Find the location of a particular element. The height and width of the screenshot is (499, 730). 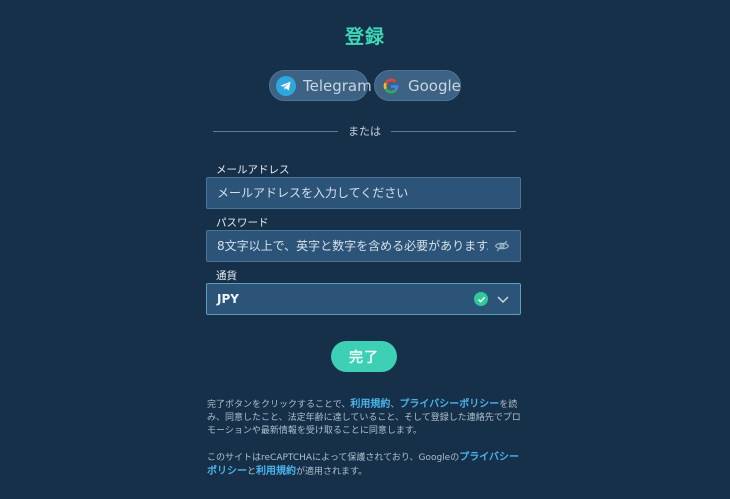

telegram-icon is located at coordinates (286, 85).